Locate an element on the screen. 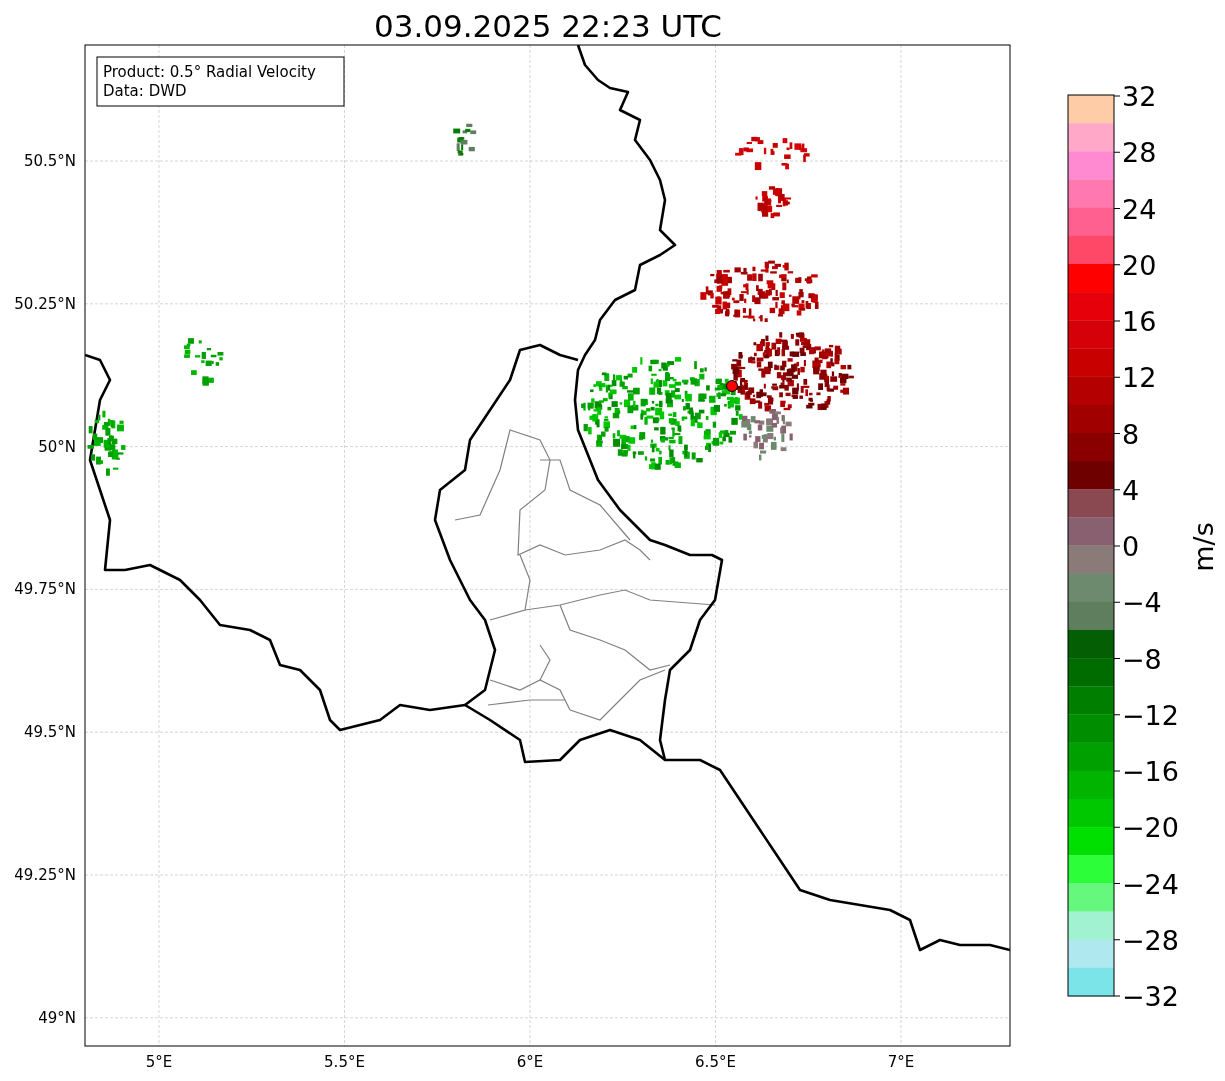 This screenshot has width=1225, height=1081. colorbar-tick-label: −12 is located at coordinates (1150, 715).